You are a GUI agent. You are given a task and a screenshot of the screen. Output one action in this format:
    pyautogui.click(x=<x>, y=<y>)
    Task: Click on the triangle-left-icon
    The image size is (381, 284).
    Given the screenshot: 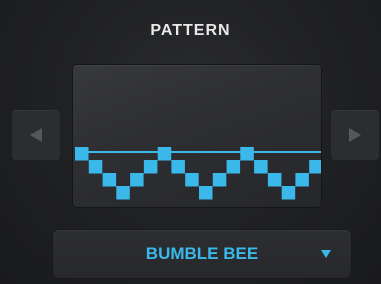 What is the action you would take?
    pyautogui.click(x=36, y=135)
    